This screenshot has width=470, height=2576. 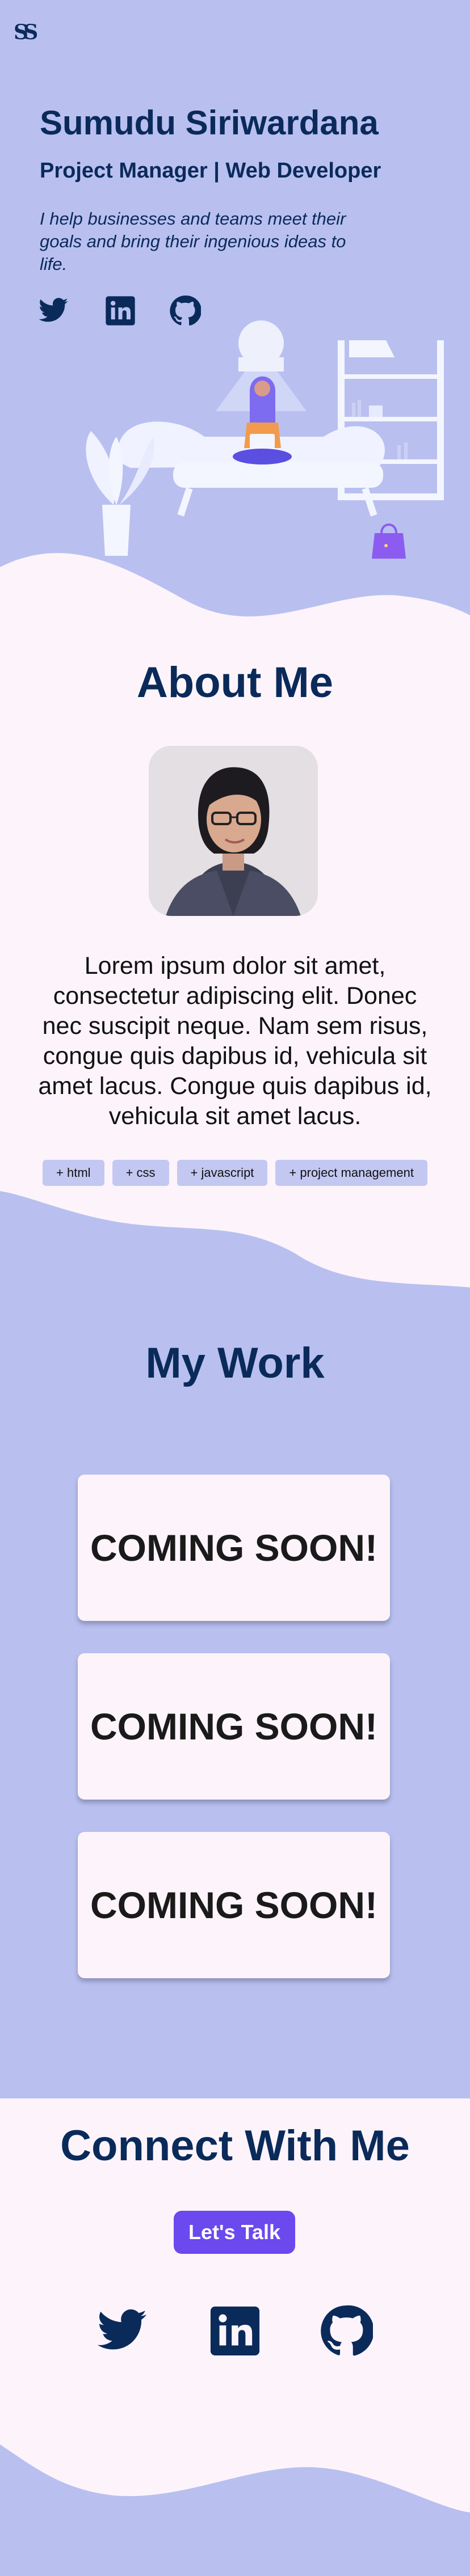 I want to click on work-title: My Work, so click(x=235, y=1363).